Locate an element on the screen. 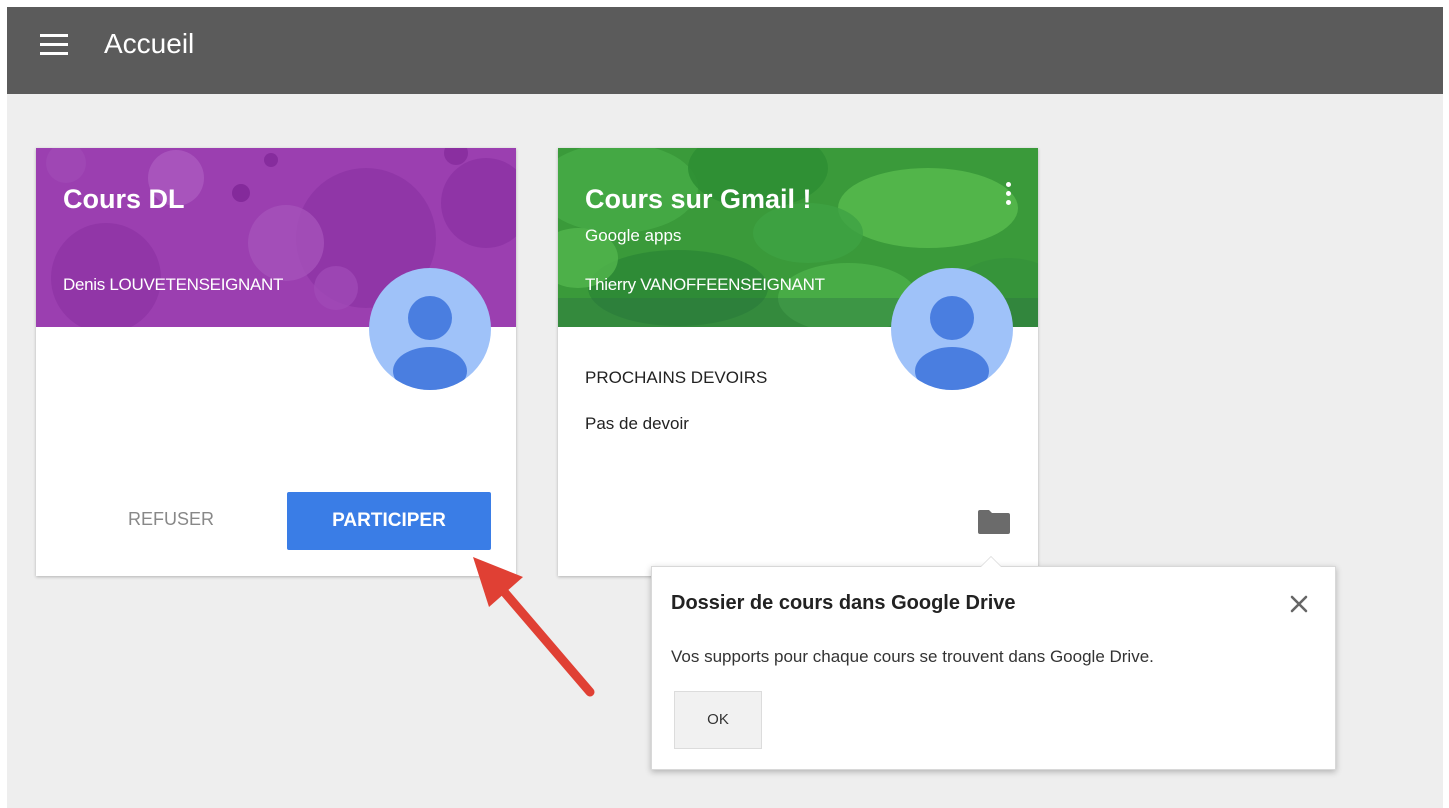  page-title: Accueil is located at coordinates (149, 43).